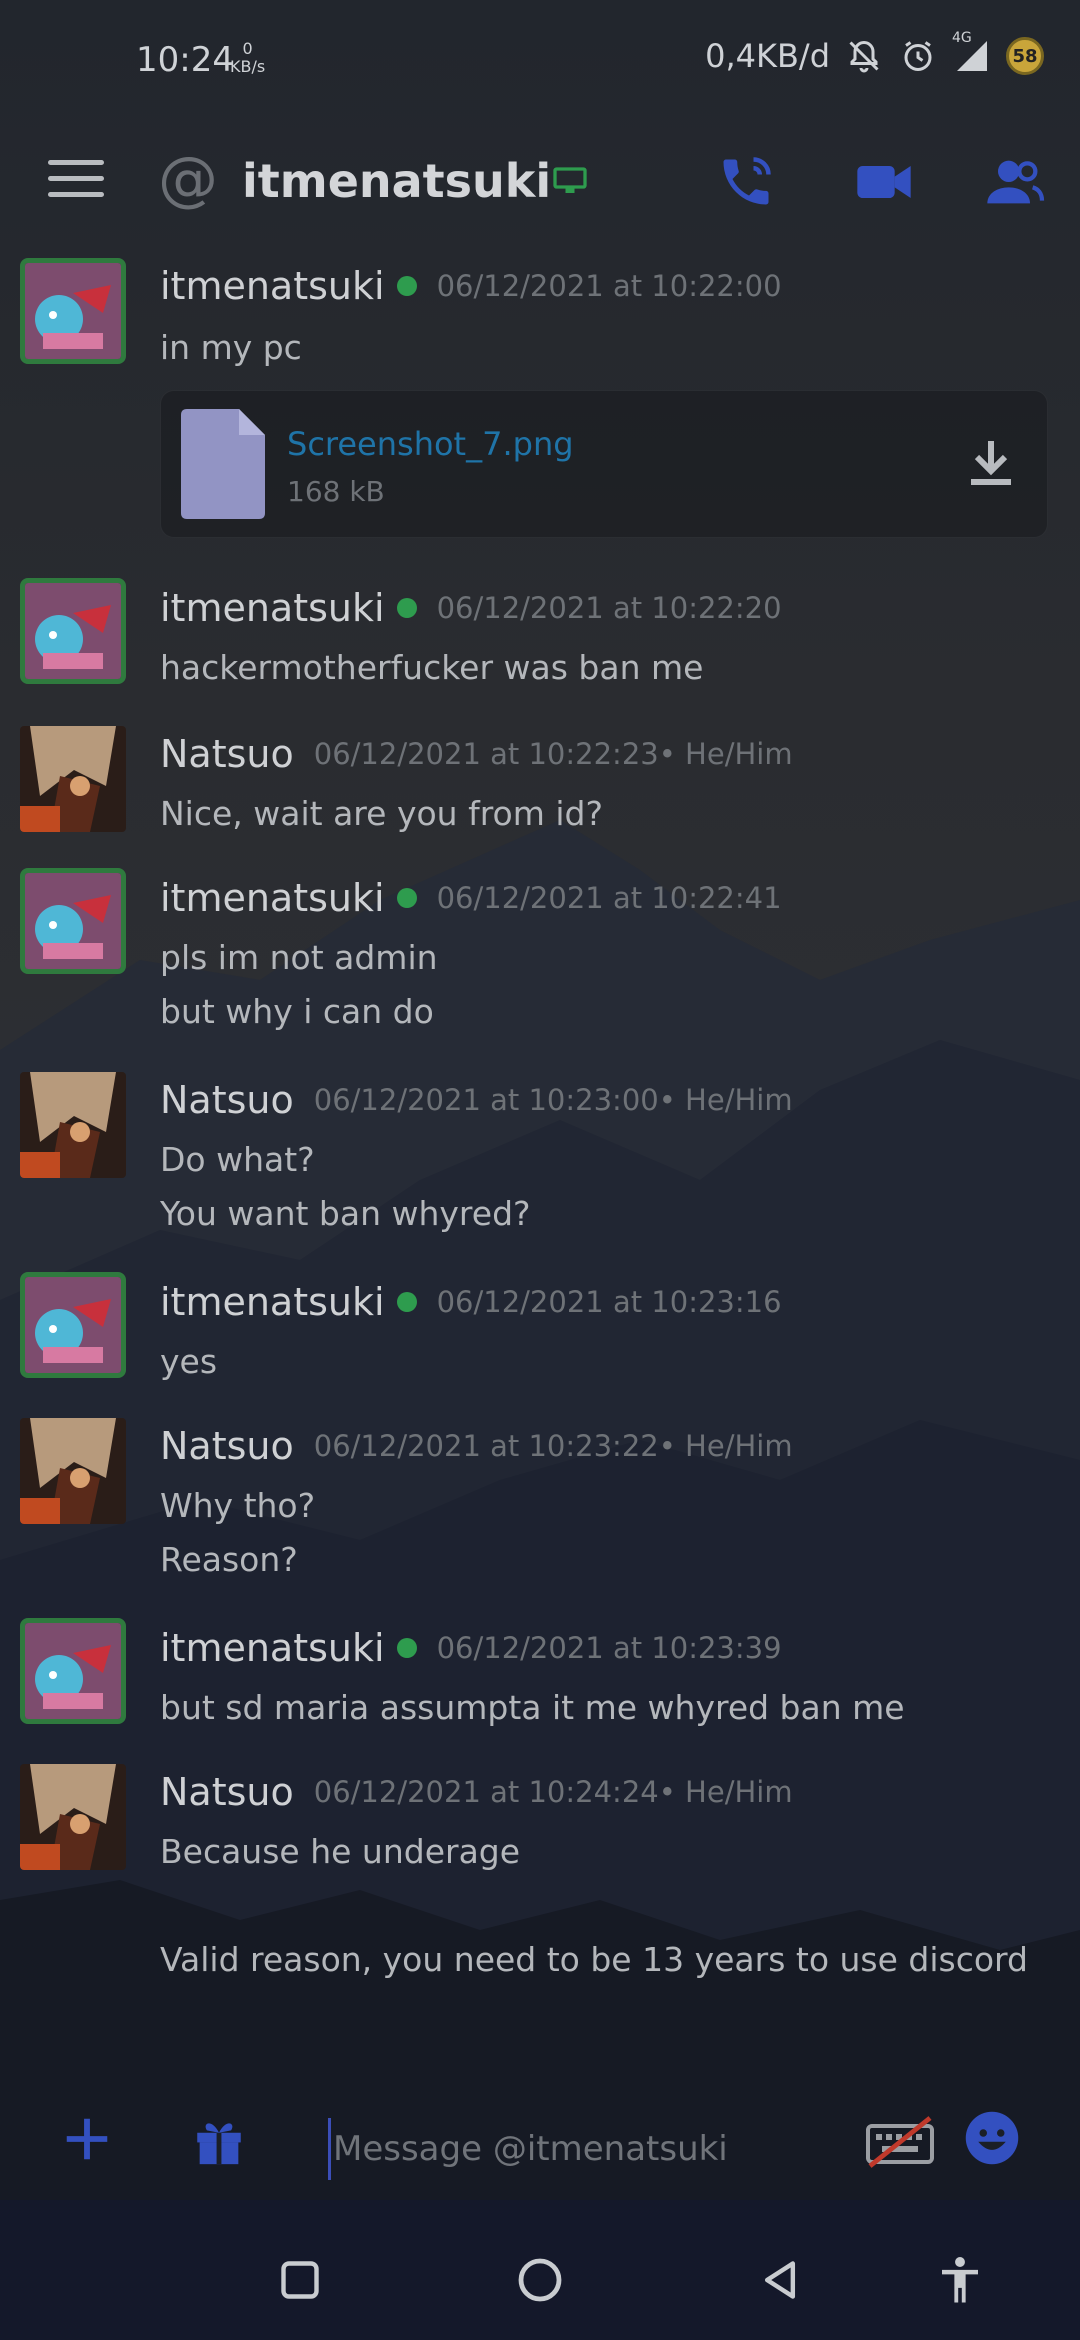 This screenshot has width=1080, height=2340. Describe the element at coordinates (486, 1792) in the screenshot. I see `timestamp: 06/12/2021 at 10:24:24` at that location.